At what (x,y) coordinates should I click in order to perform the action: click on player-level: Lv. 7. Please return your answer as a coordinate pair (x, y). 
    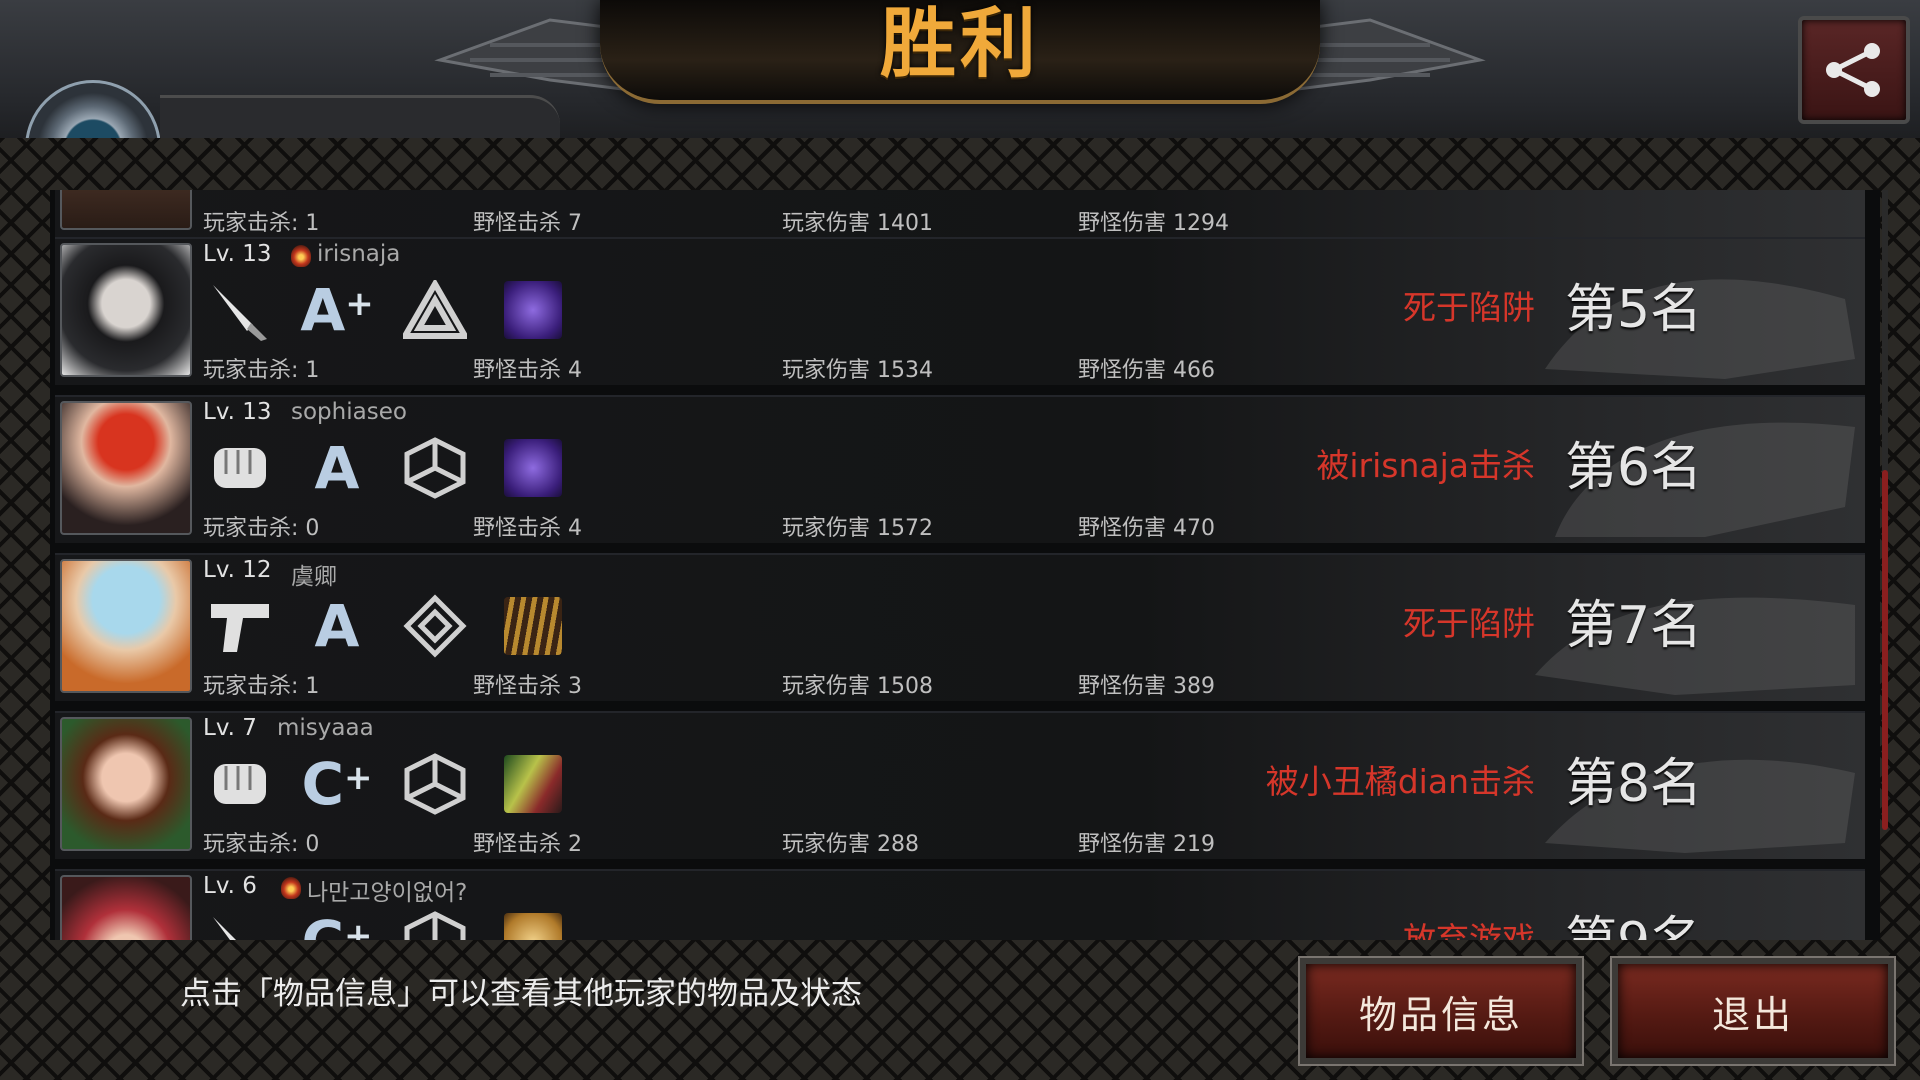
    Looking at the image, I should click on (230, 728).